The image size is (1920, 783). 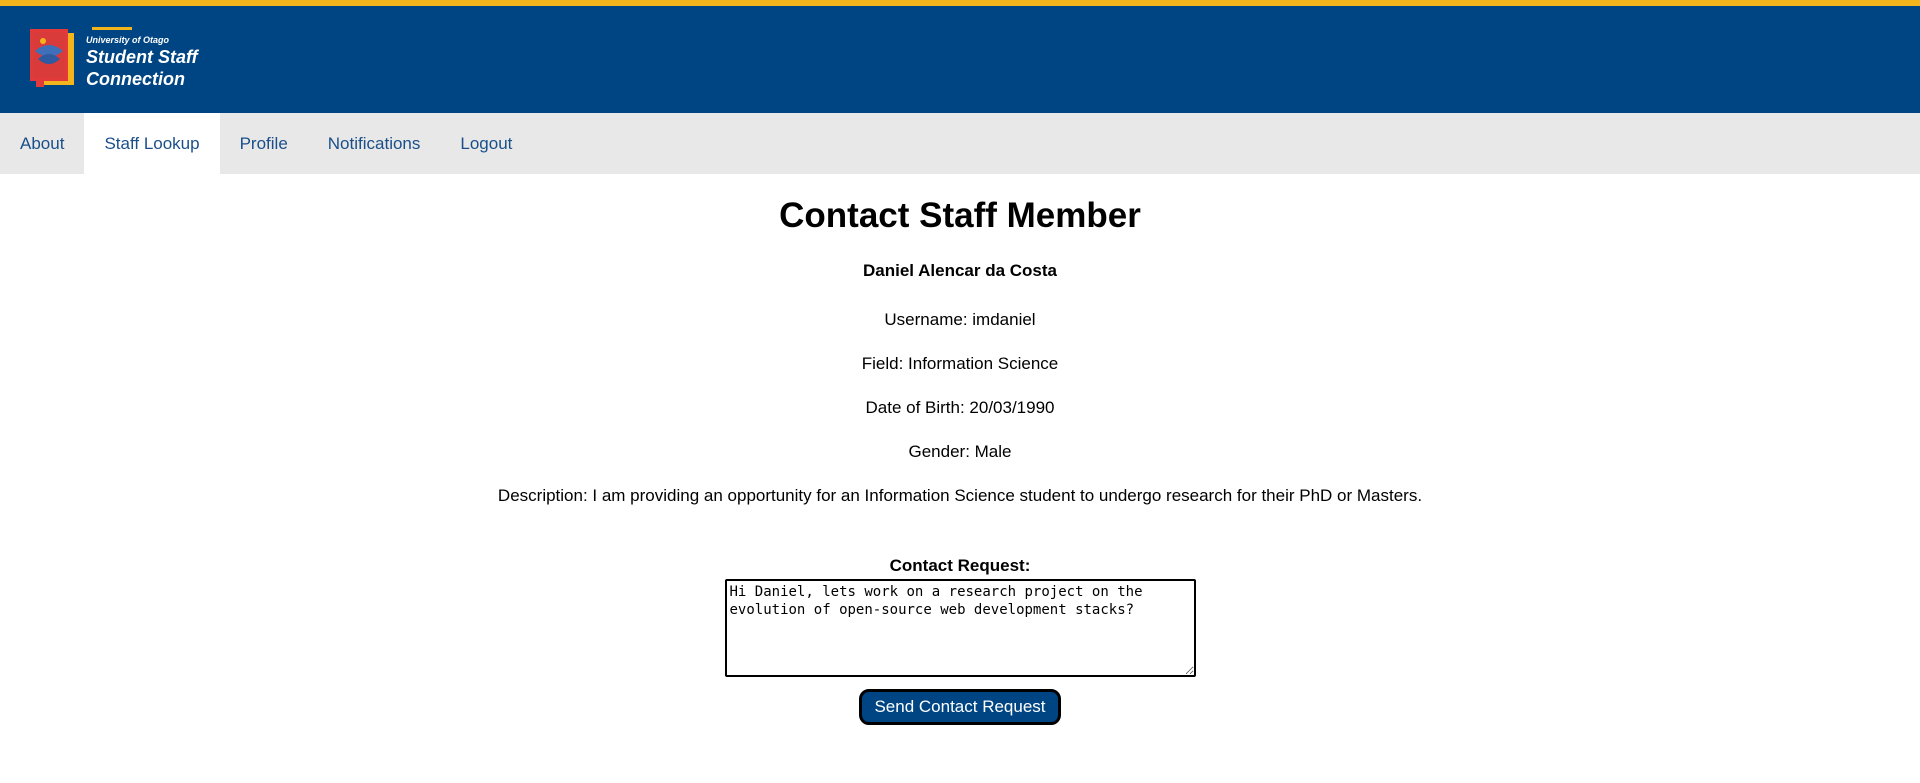 I want to click on logo-university: University of Otago, so click(x=128, y=40).